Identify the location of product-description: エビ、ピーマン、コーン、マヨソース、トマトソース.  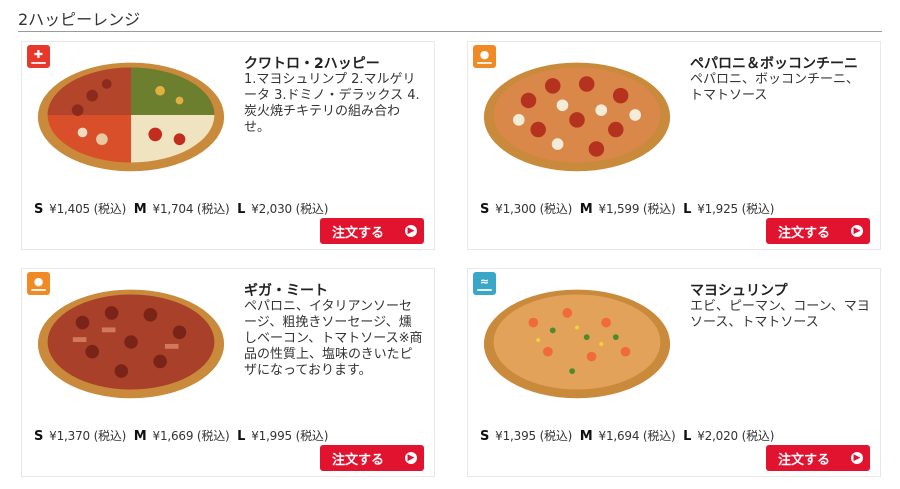
(780, 314).